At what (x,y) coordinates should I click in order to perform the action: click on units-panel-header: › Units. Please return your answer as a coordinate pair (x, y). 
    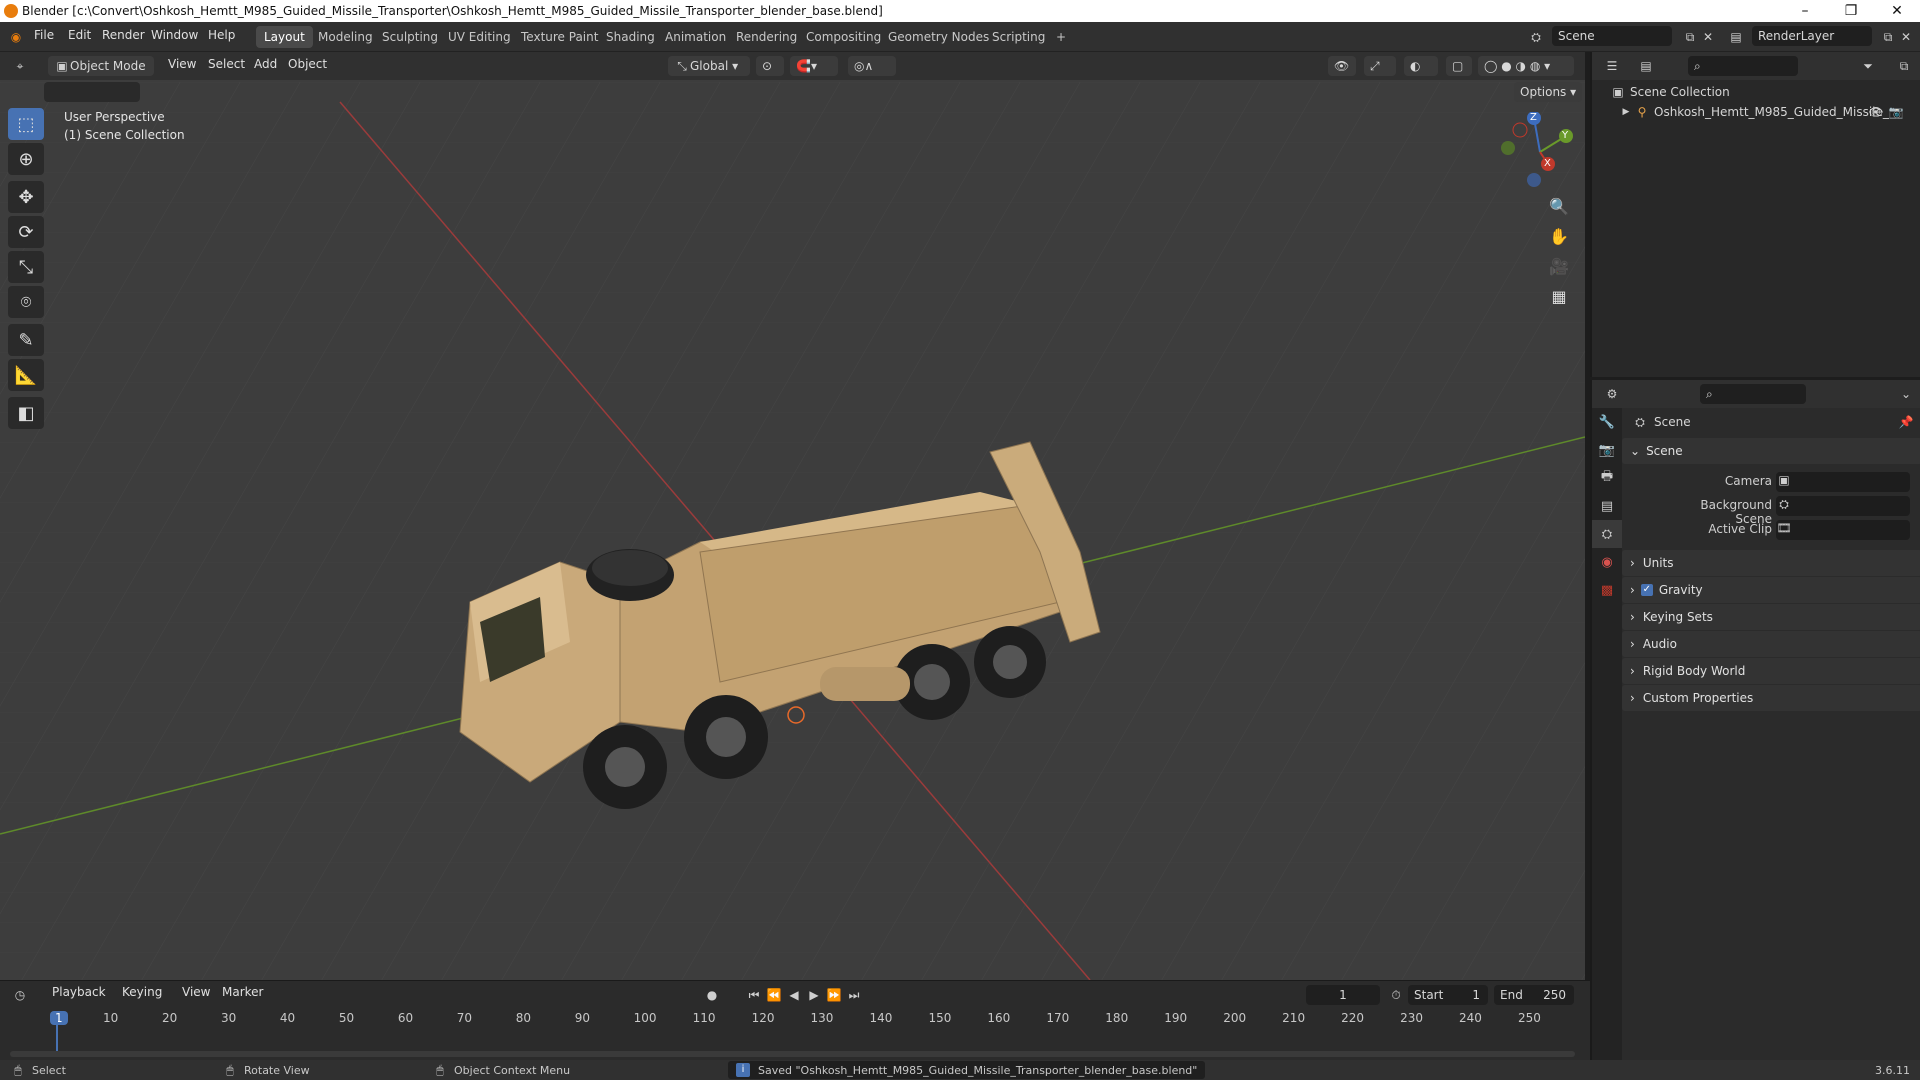
    Looking at the image, I should click on (1771, 563).